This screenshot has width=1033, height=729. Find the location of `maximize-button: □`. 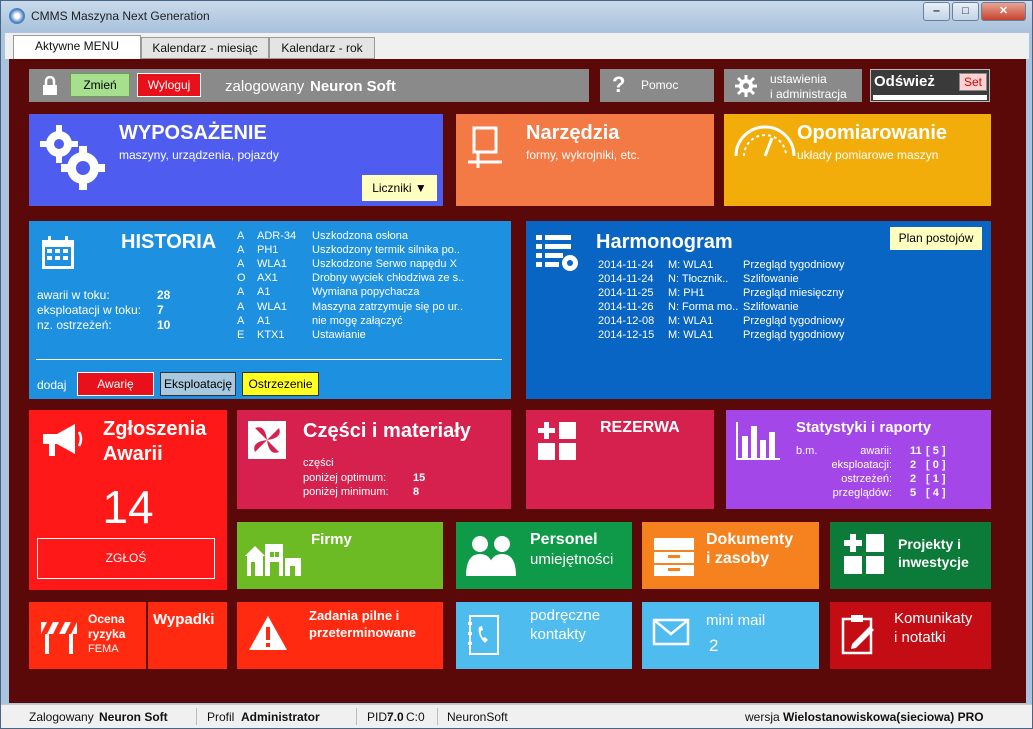

maximize-button: □ is located at coordinates (965, 11).